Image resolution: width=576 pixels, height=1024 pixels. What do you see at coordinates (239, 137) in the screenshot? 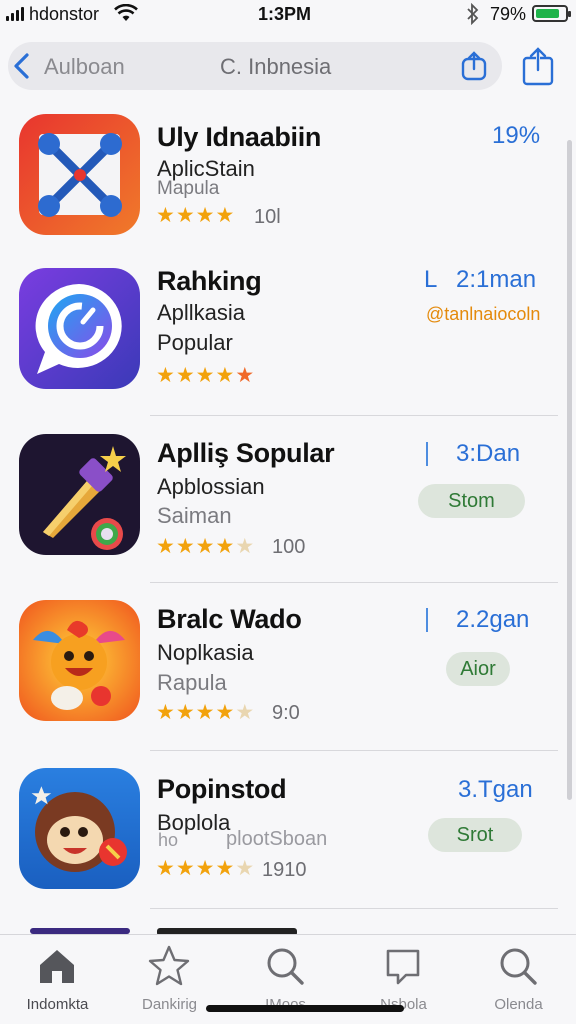
I see `app-title: Uly Idnaabiin` at bounding box center [239, 137].